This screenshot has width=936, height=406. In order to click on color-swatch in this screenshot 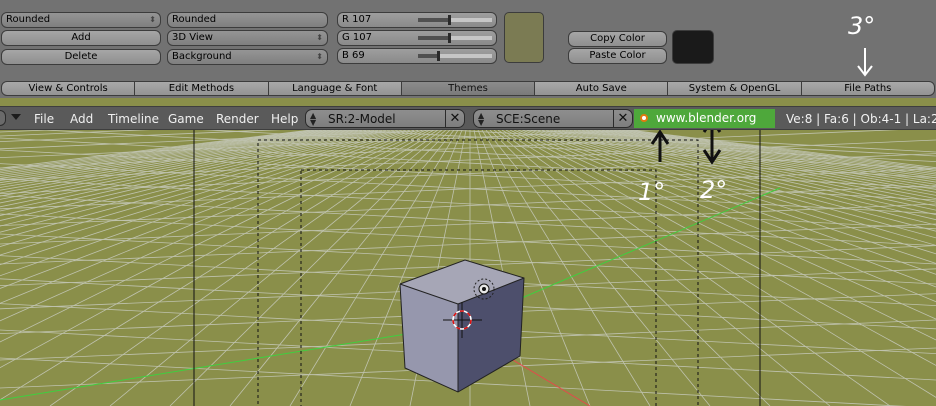, I will do `click(524, 37)`.